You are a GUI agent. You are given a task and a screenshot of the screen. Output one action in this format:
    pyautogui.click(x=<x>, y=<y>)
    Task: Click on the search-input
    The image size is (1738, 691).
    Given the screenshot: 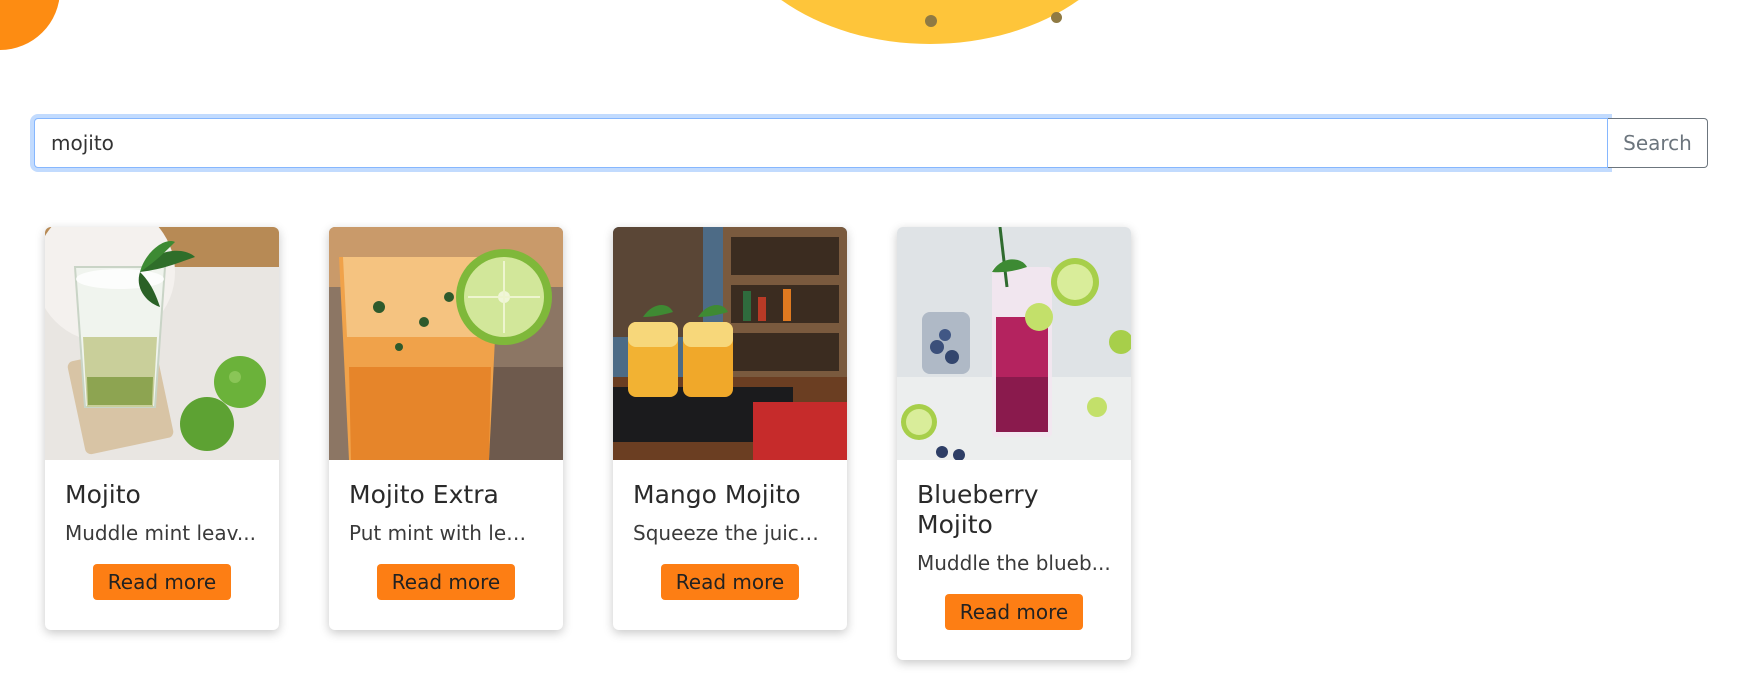 What is the action you would take?
    pyautogui.click(x=821, y=143)
    